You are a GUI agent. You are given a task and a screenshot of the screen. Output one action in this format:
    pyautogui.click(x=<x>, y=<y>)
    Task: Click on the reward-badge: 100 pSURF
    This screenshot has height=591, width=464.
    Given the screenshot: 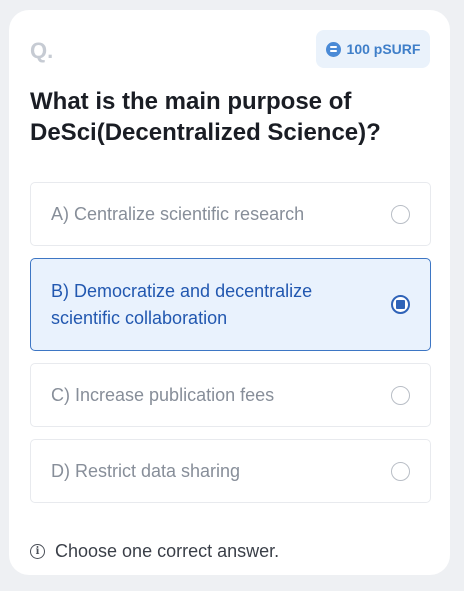 What is the action you would take?
    pyautogui.click(x=373, y=49)
    